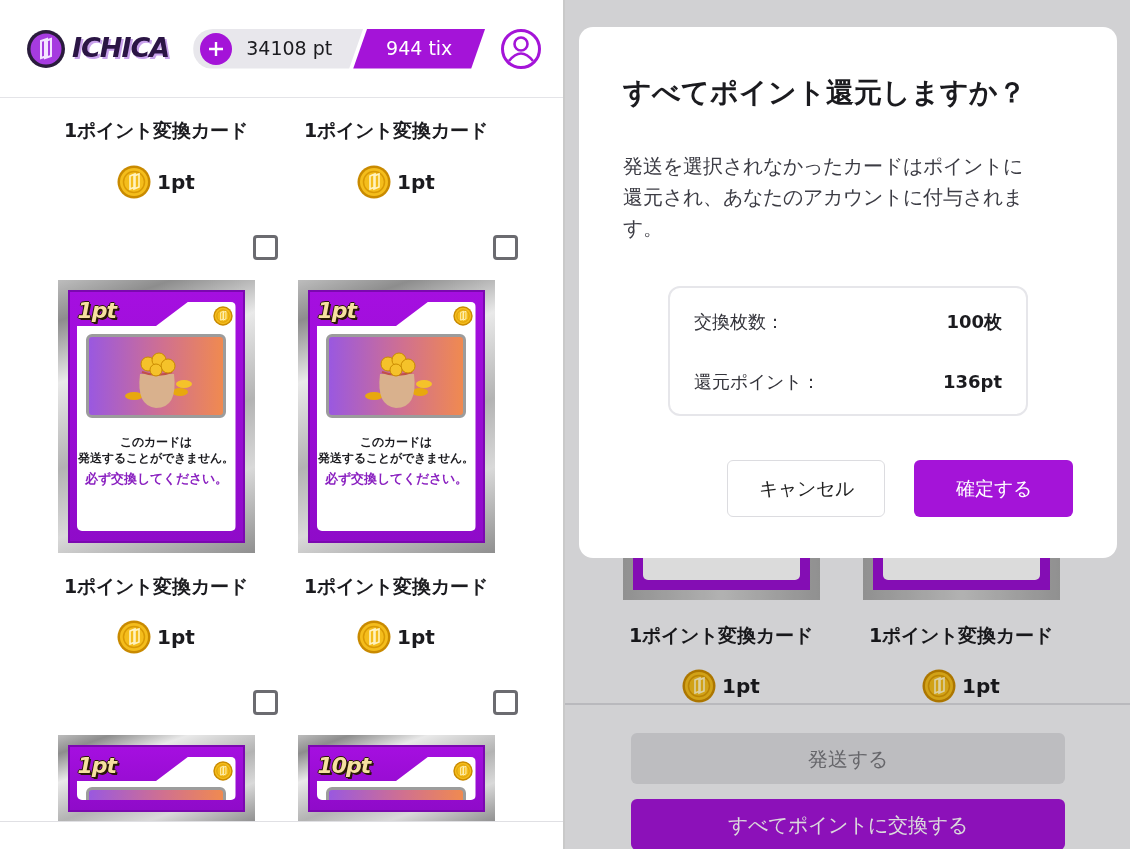 This screenshot has height=849, width=1130. What do you see at coordinates (848, 824) in the screenshot?
I see `exchange-all-button: すべてポイントに交換する` at bounding box center [848, 824].